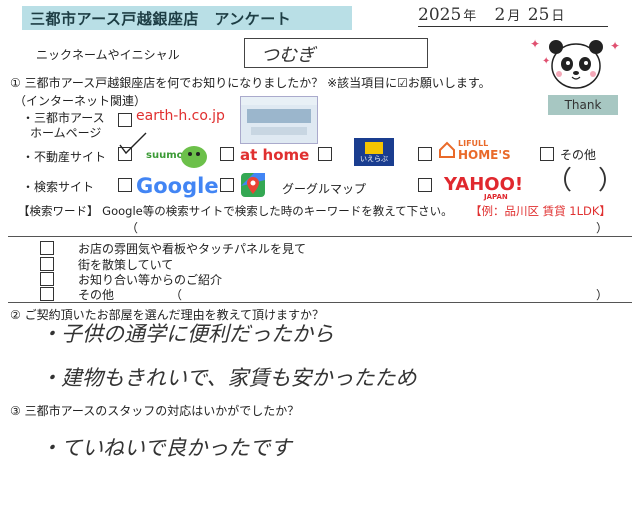 This screenshot has width=640, height=520. Describe the element at coordinates (540, 211) in the screenshot. I see `keyword-example: 【例：品川区 賃貸 1LDK】` at that location.